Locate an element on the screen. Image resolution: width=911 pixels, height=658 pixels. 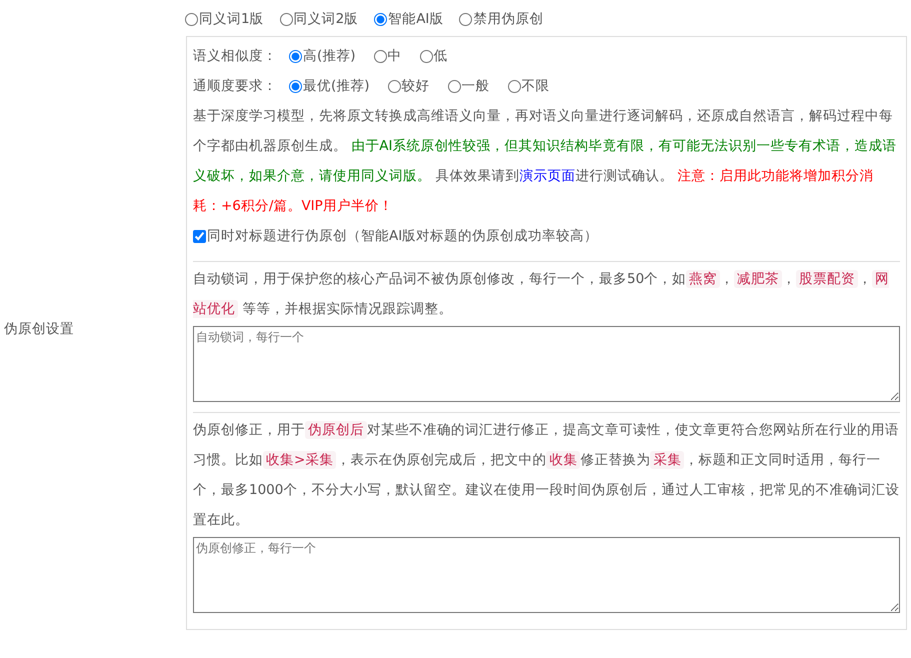
radio-option: 智能AI版 is located at coordinates (409, 19).